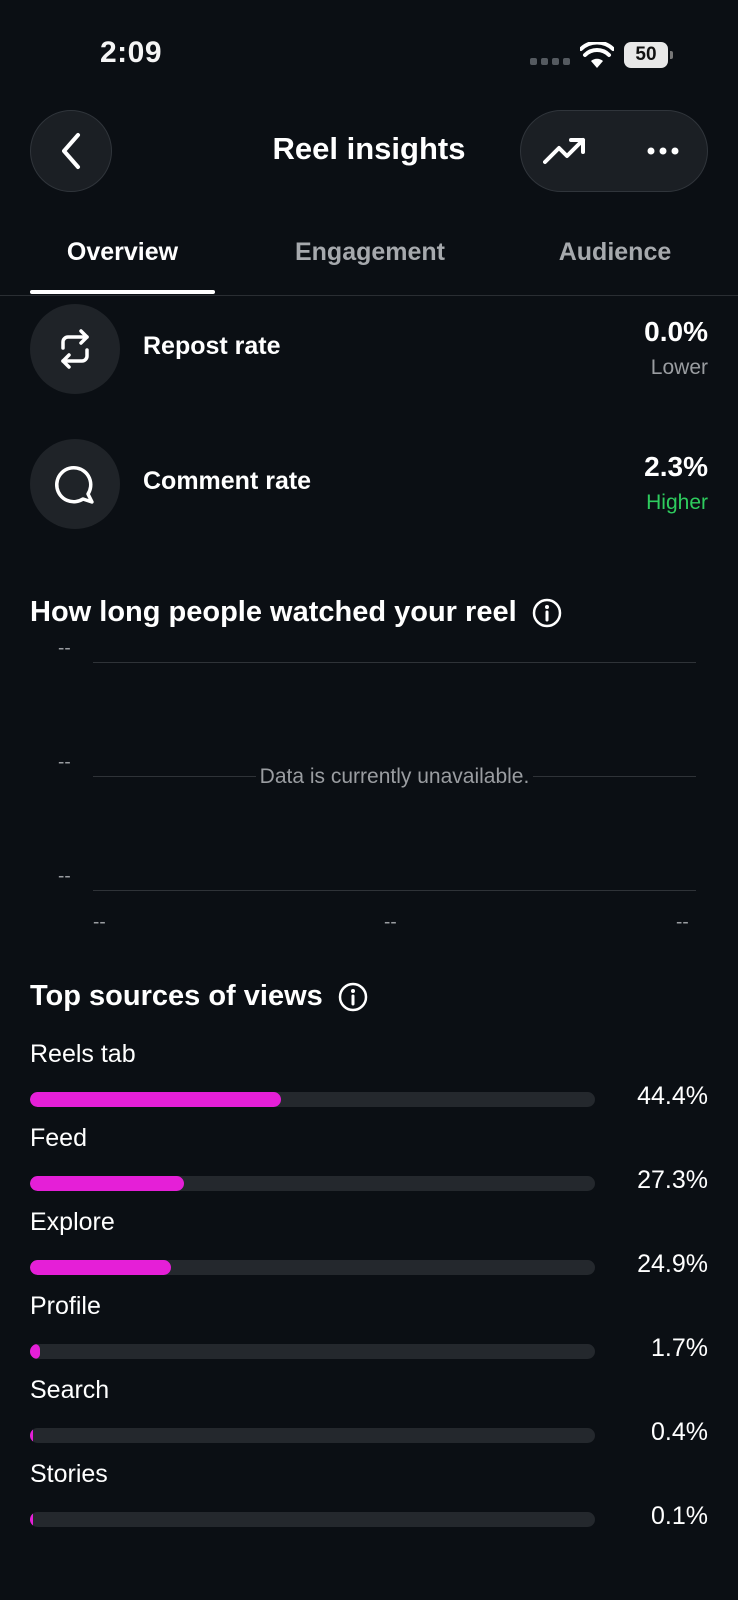 The height and width of the screenshot is (1600, 738). I want to click on source-row: Profile 1.7%, so click(369, 1332).